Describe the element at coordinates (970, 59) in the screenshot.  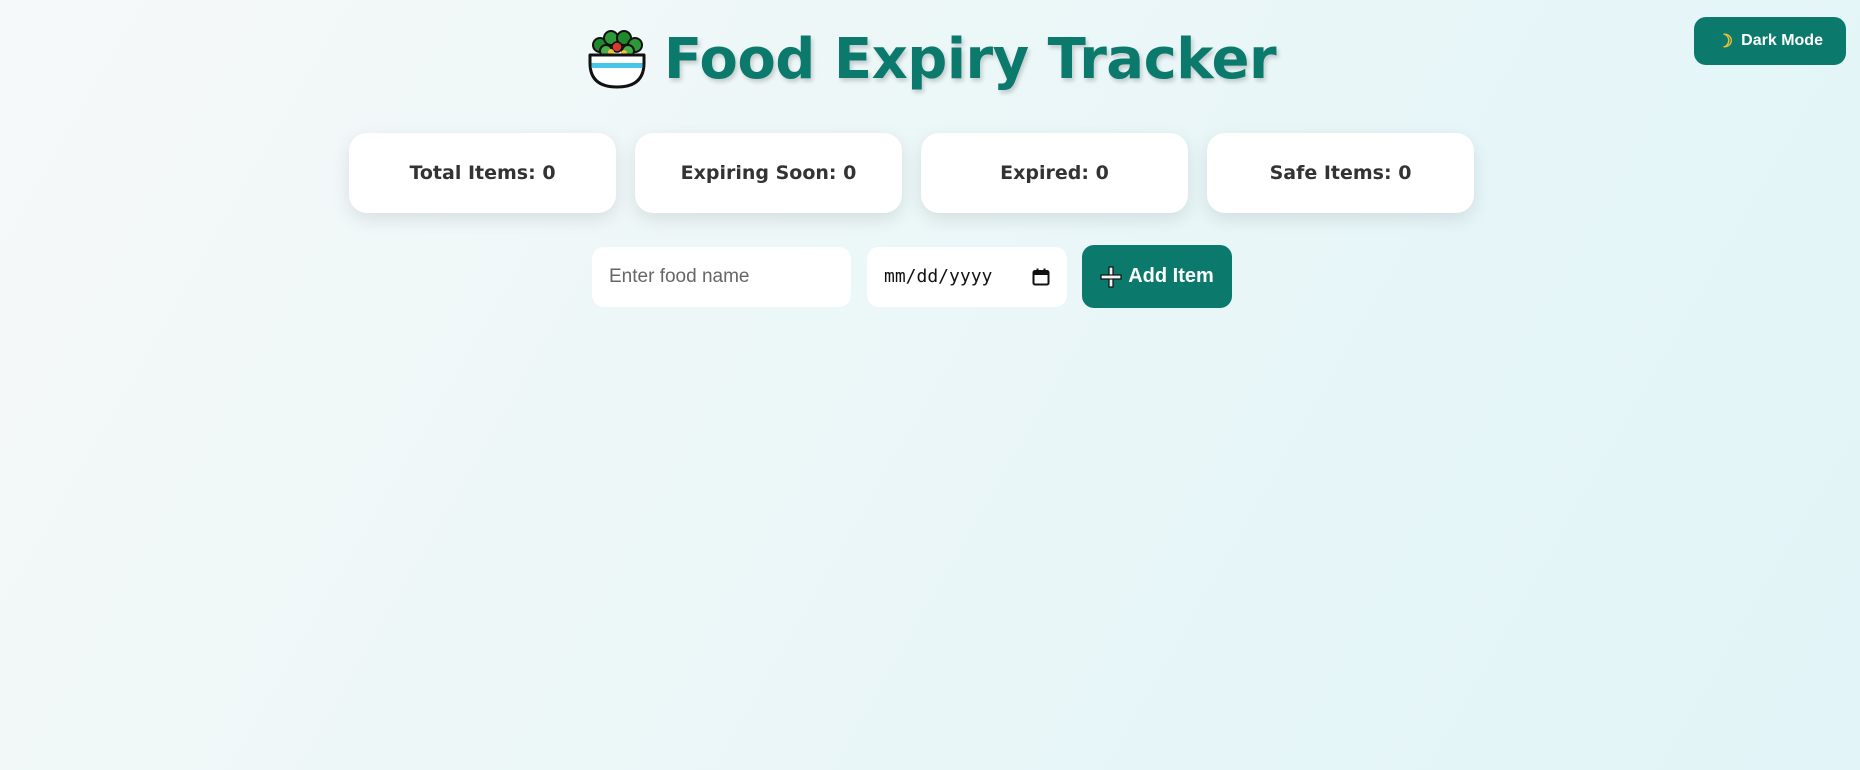
I see `page-title: Food Expiry Tracker` at that location.